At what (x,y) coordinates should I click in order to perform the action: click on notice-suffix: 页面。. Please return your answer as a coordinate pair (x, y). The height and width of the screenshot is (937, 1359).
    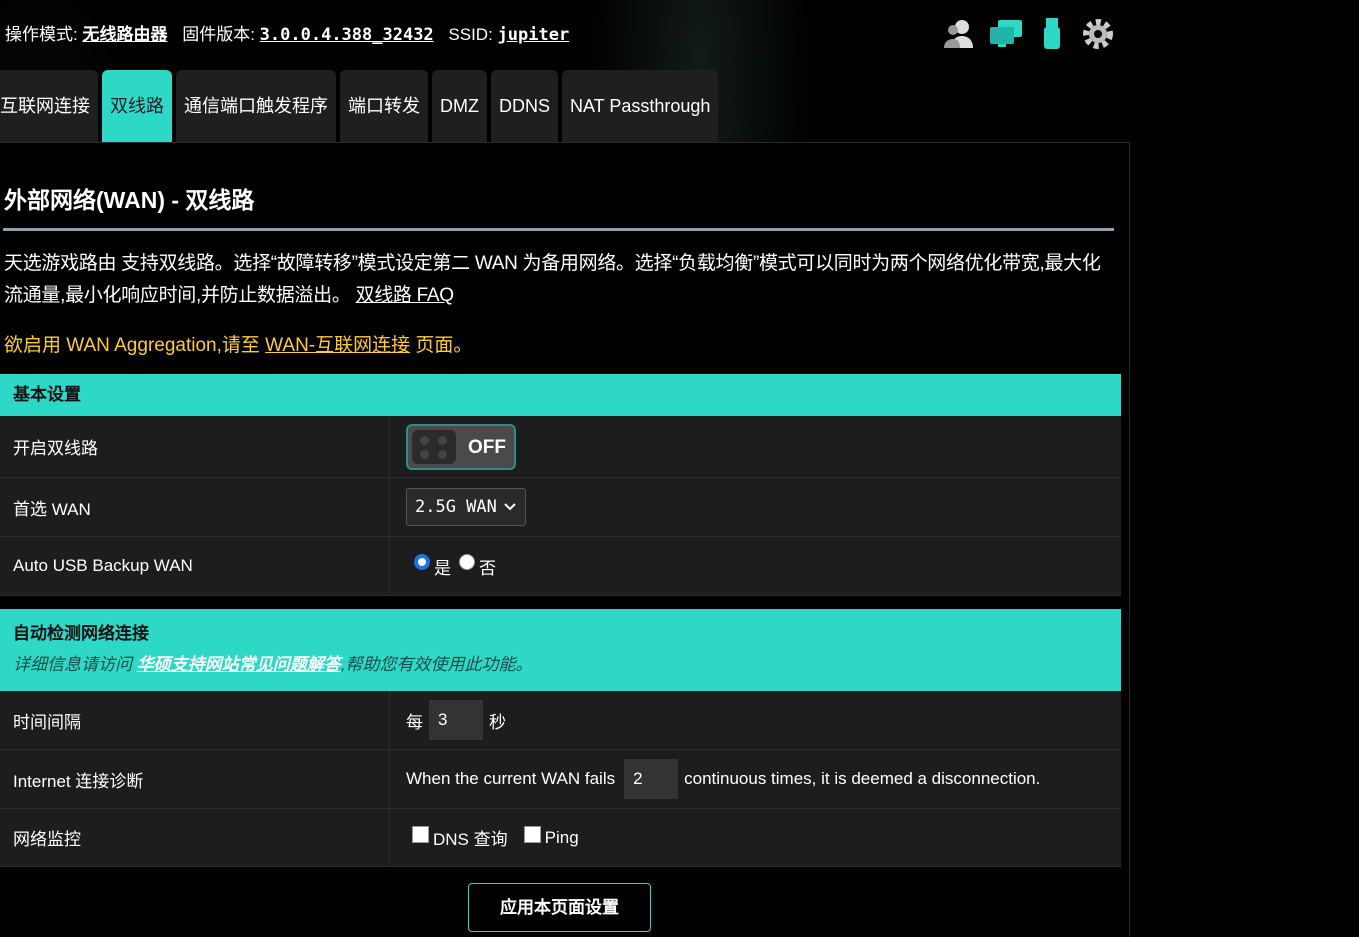
    Looking at the image, I should click on (441, 345).